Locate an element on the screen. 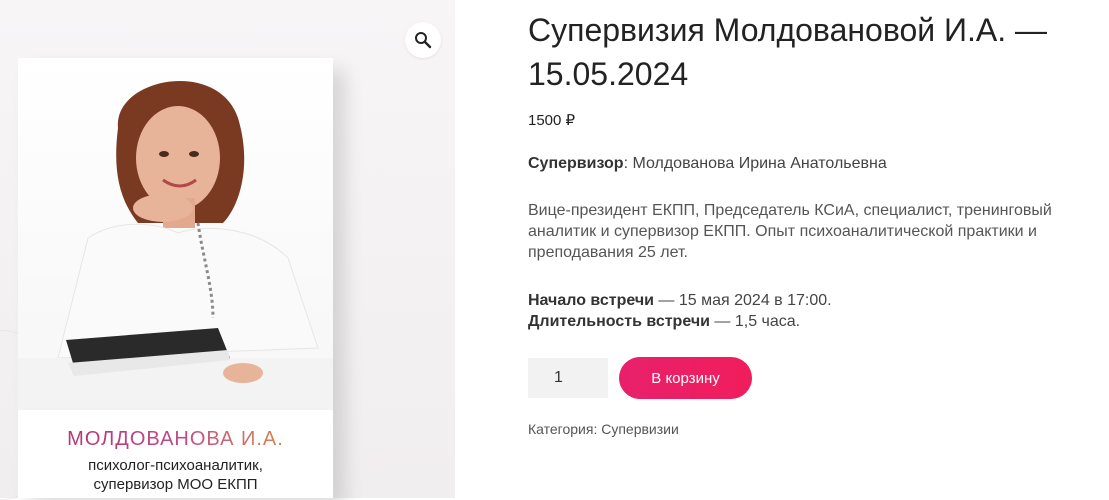  quantity-input is located at coordinates (568, 378).